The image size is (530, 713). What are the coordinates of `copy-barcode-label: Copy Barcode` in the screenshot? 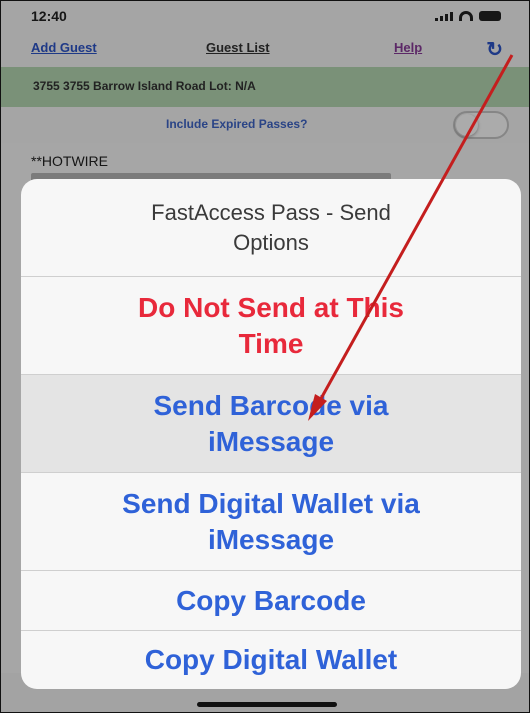 It's located at (271, 600).